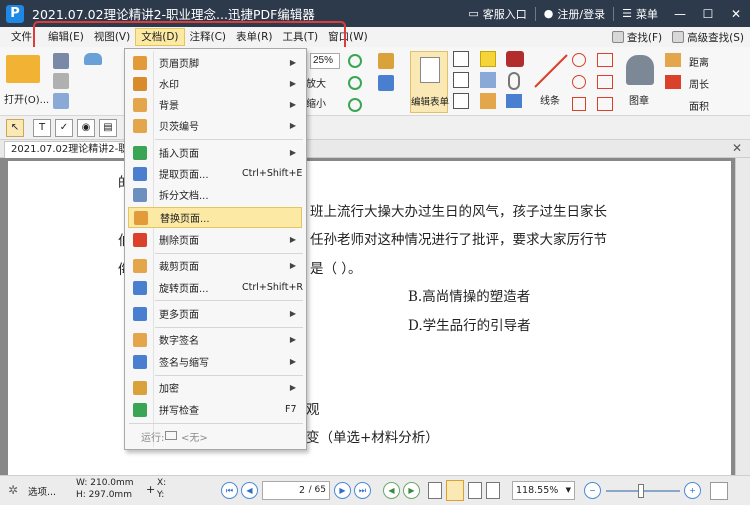 The height and width of the screenshot is (505, 750). I want to click on close-tab-icon: ✕, so click(737, 148).